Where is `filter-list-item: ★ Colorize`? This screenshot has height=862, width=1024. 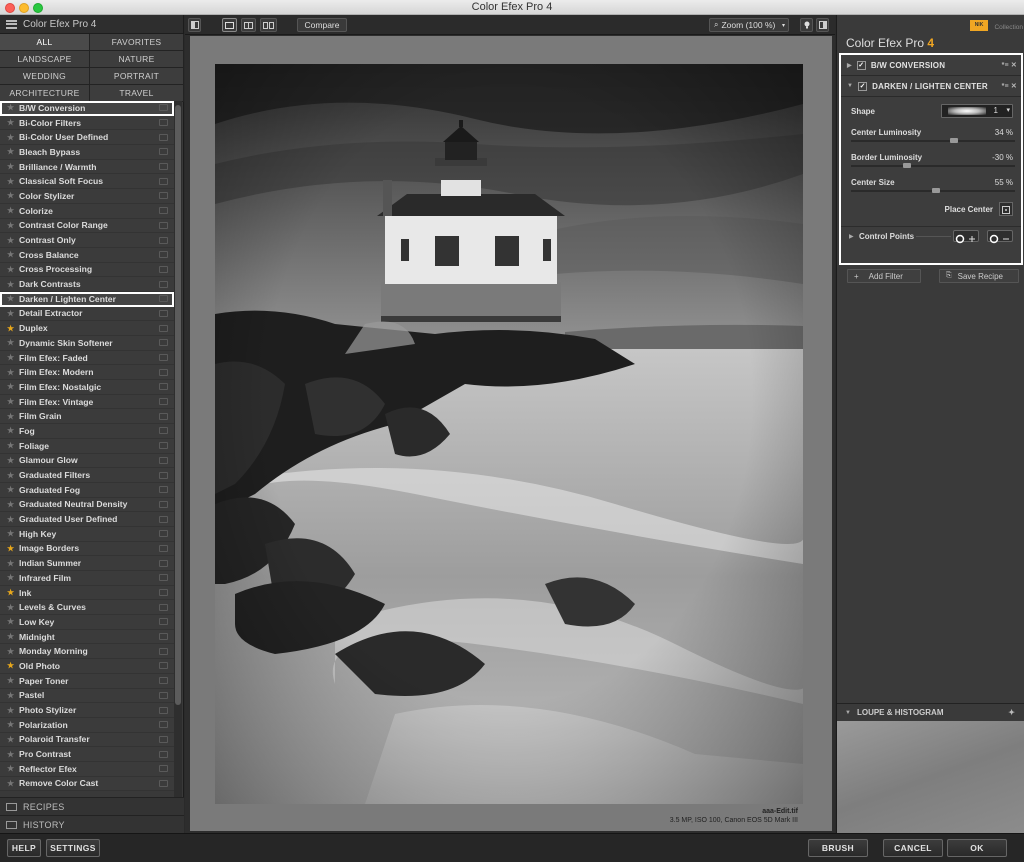 filter-list-item: ★ Colorize is located at coordinates (87, 211).